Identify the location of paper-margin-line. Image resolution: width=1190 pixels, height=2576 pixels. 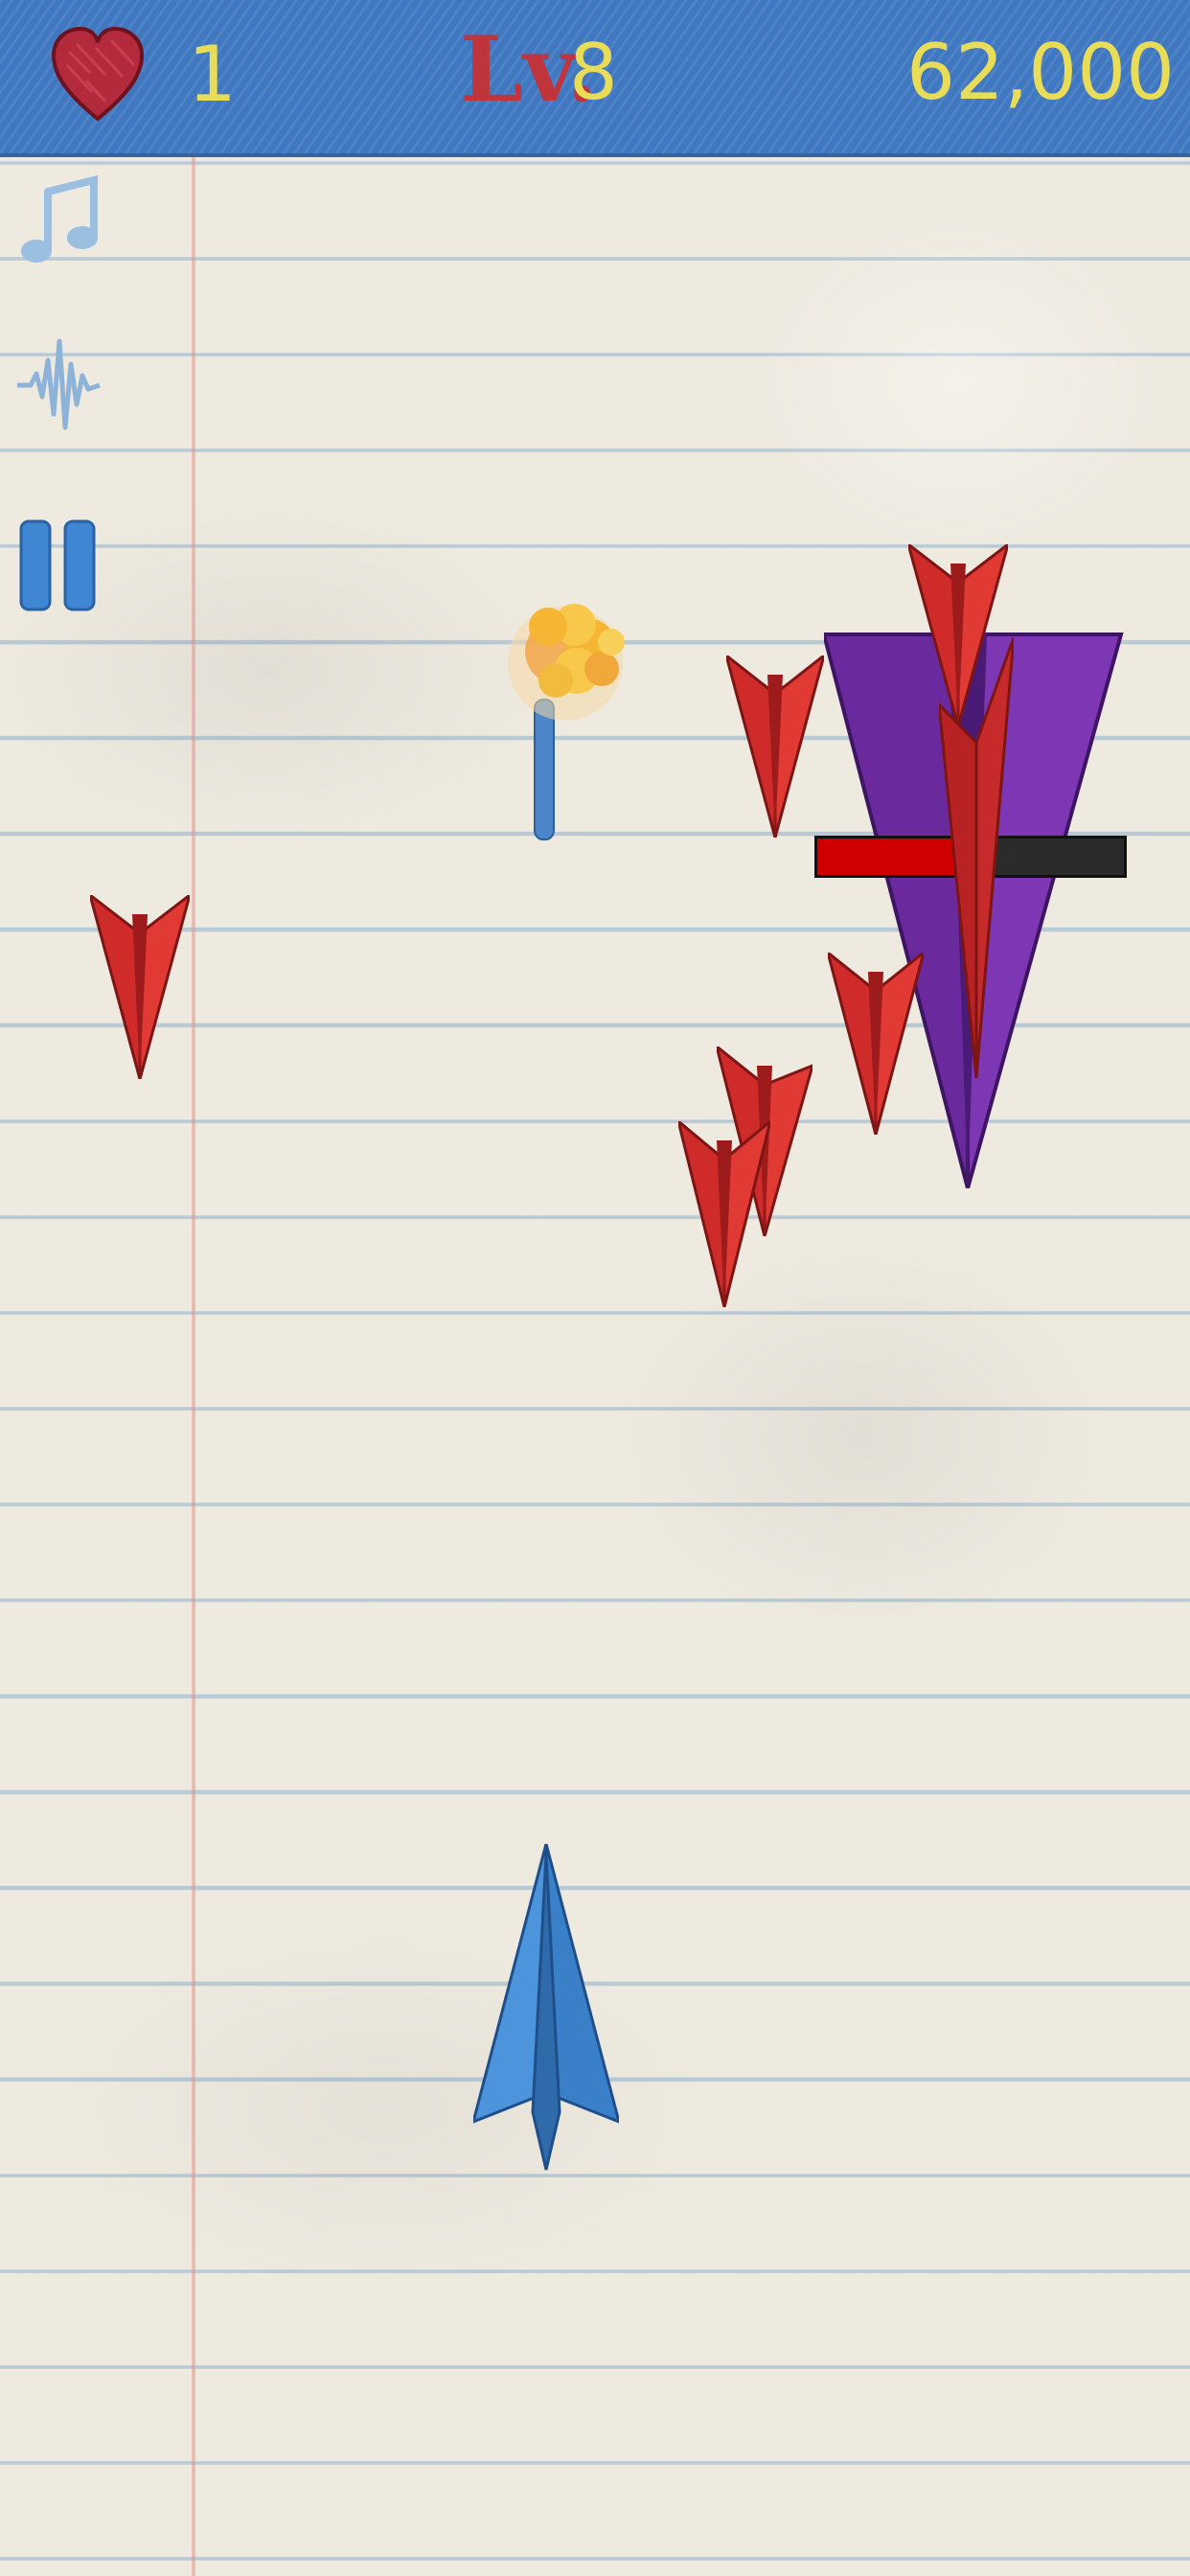
(194, 1364).